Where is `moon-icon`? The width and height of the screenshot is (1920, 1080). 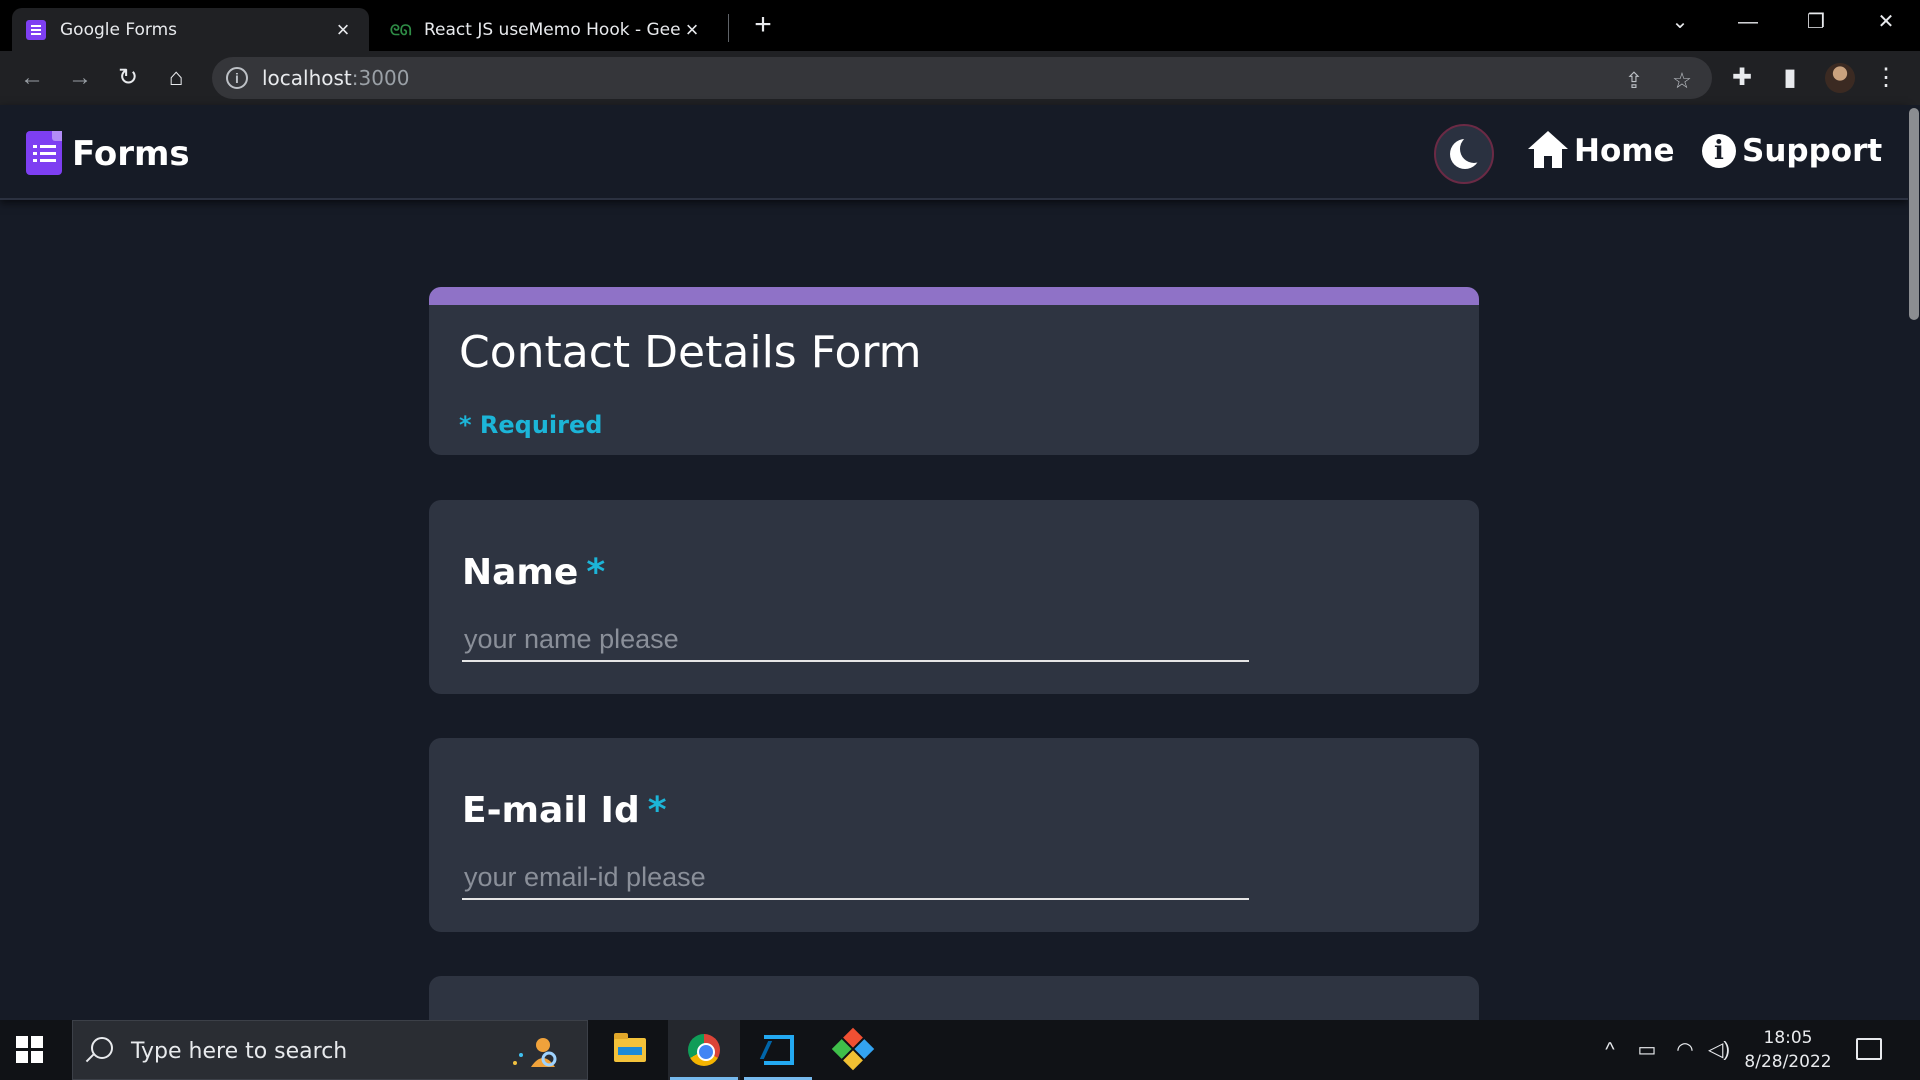 moon-icon is located at coordinates (1469, 152).